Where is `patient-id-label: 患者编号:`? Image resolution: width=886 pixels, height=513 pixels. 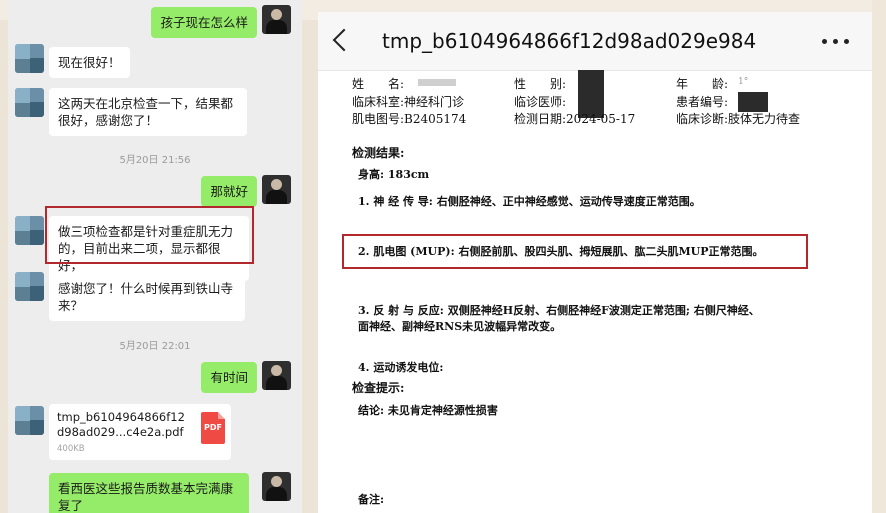
patient-id-label: 患者编号: is located at coordinates (702, 102).